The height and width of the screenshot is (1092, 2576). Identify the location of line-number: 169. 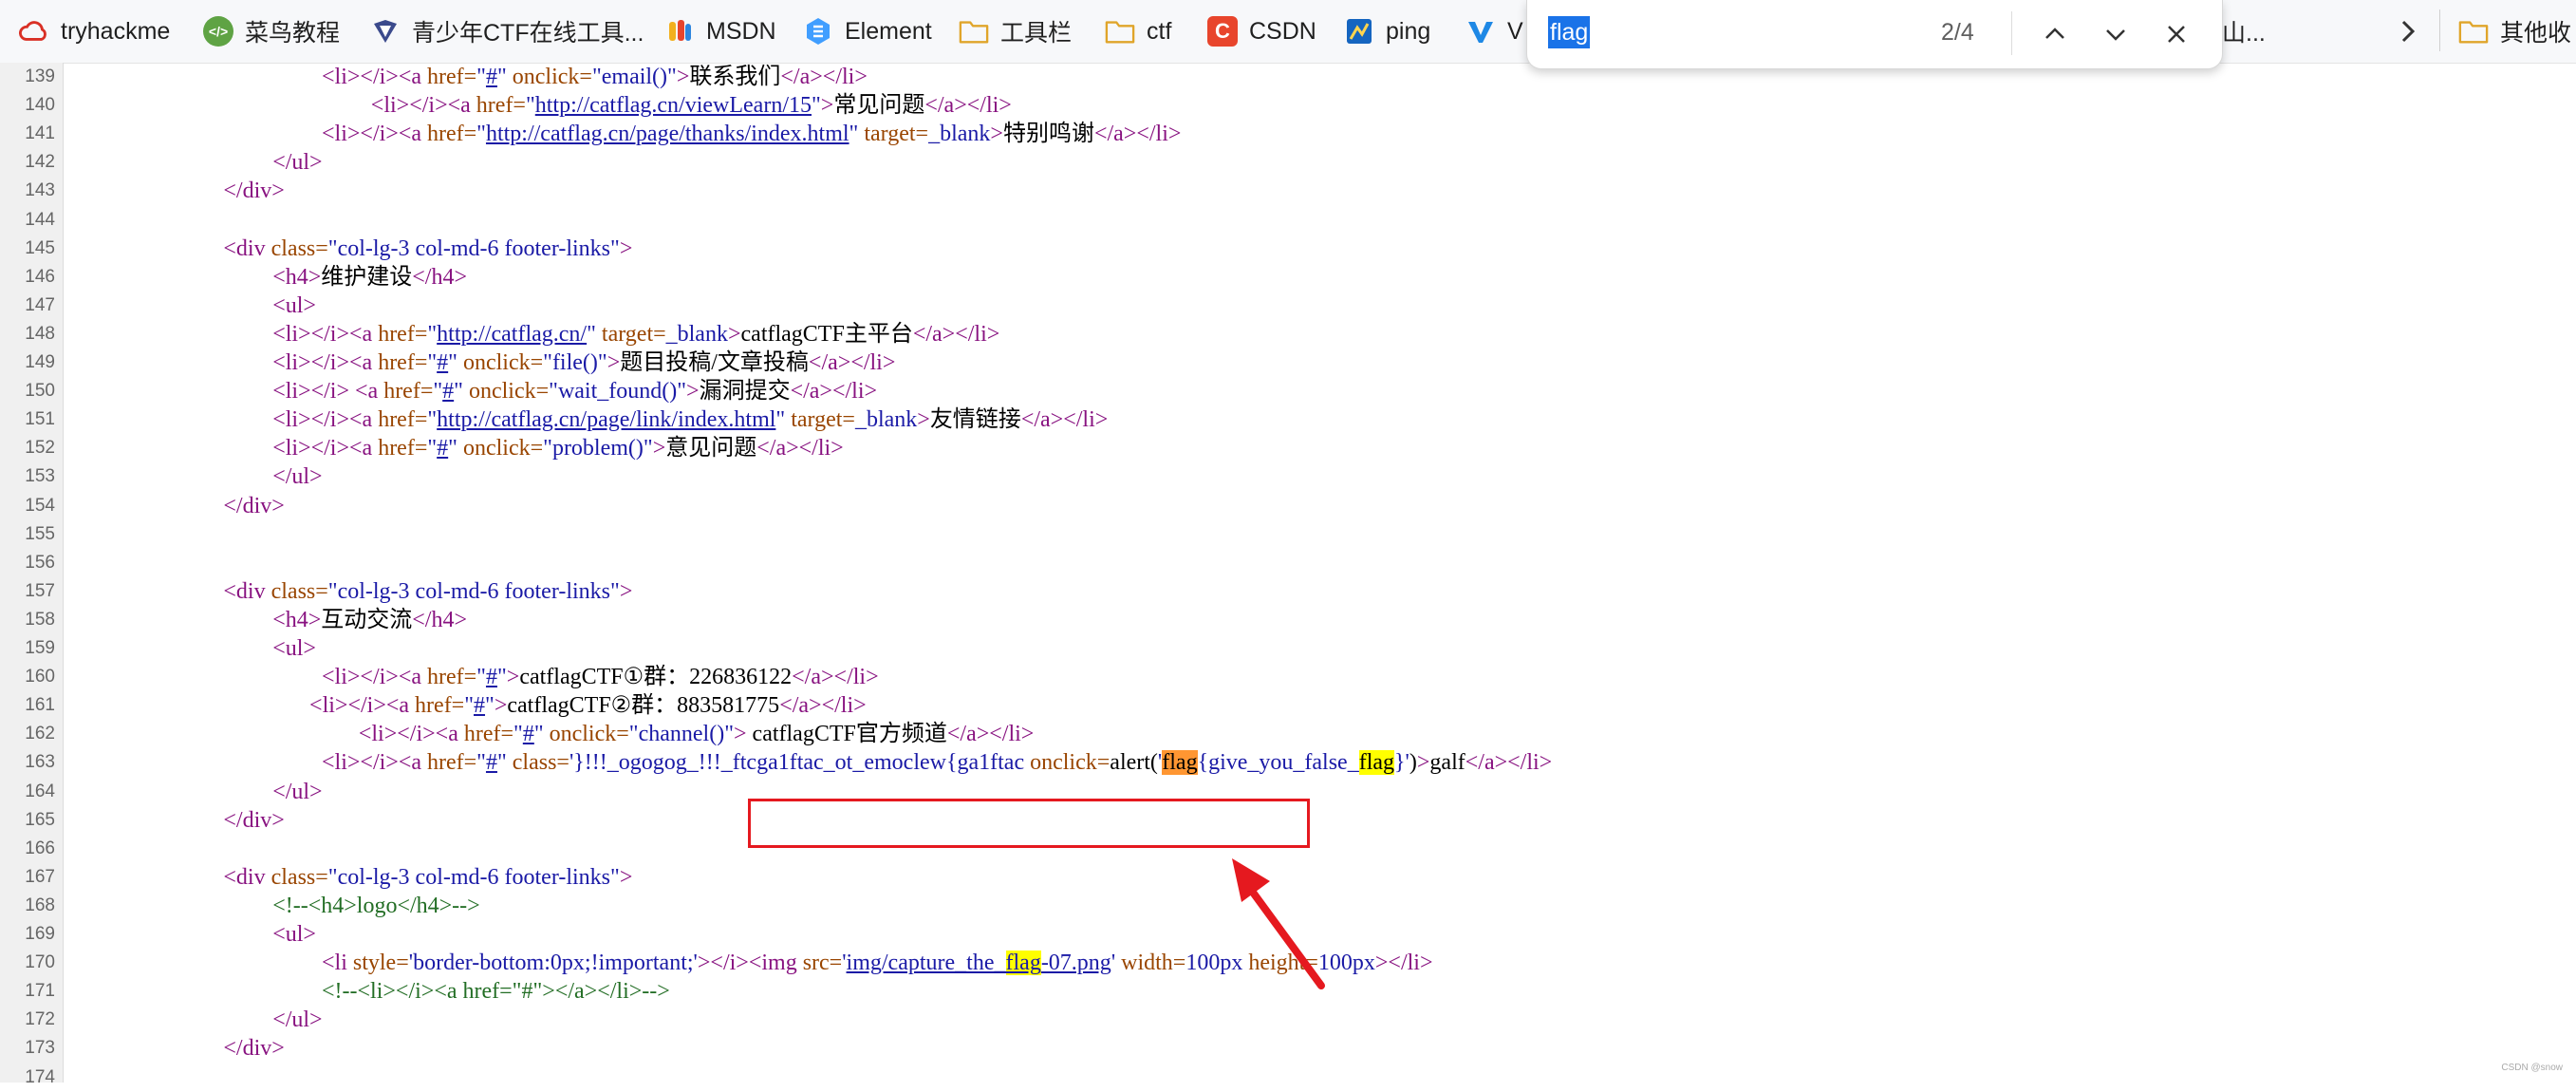
(40, 934).